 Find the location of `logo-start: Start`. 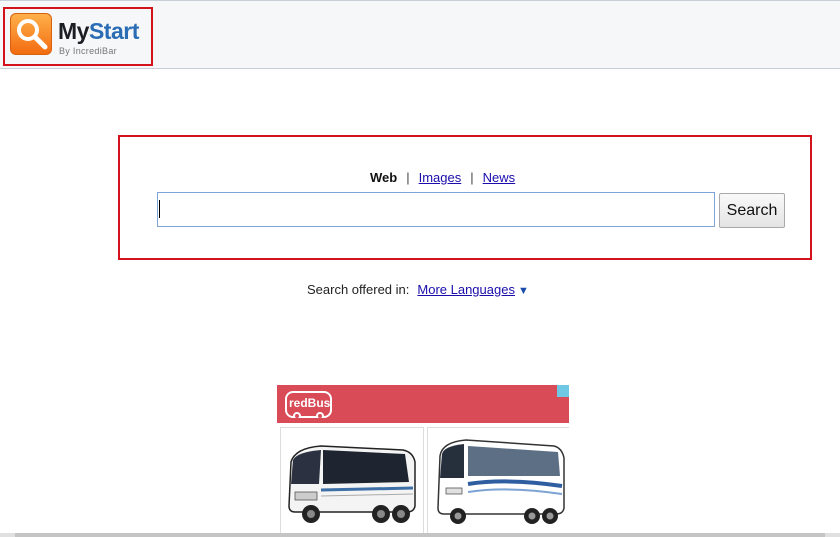

logo-start: Start is located at coordinates (113, 31).